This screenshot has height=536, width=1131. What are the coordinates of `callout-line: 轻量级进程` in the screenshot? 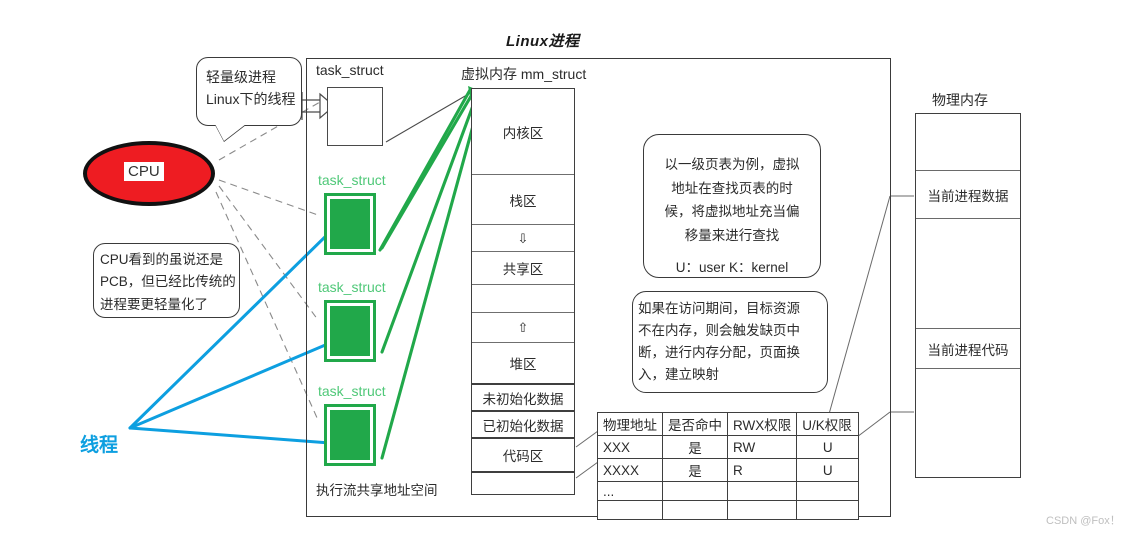 It's located at (241, 77).